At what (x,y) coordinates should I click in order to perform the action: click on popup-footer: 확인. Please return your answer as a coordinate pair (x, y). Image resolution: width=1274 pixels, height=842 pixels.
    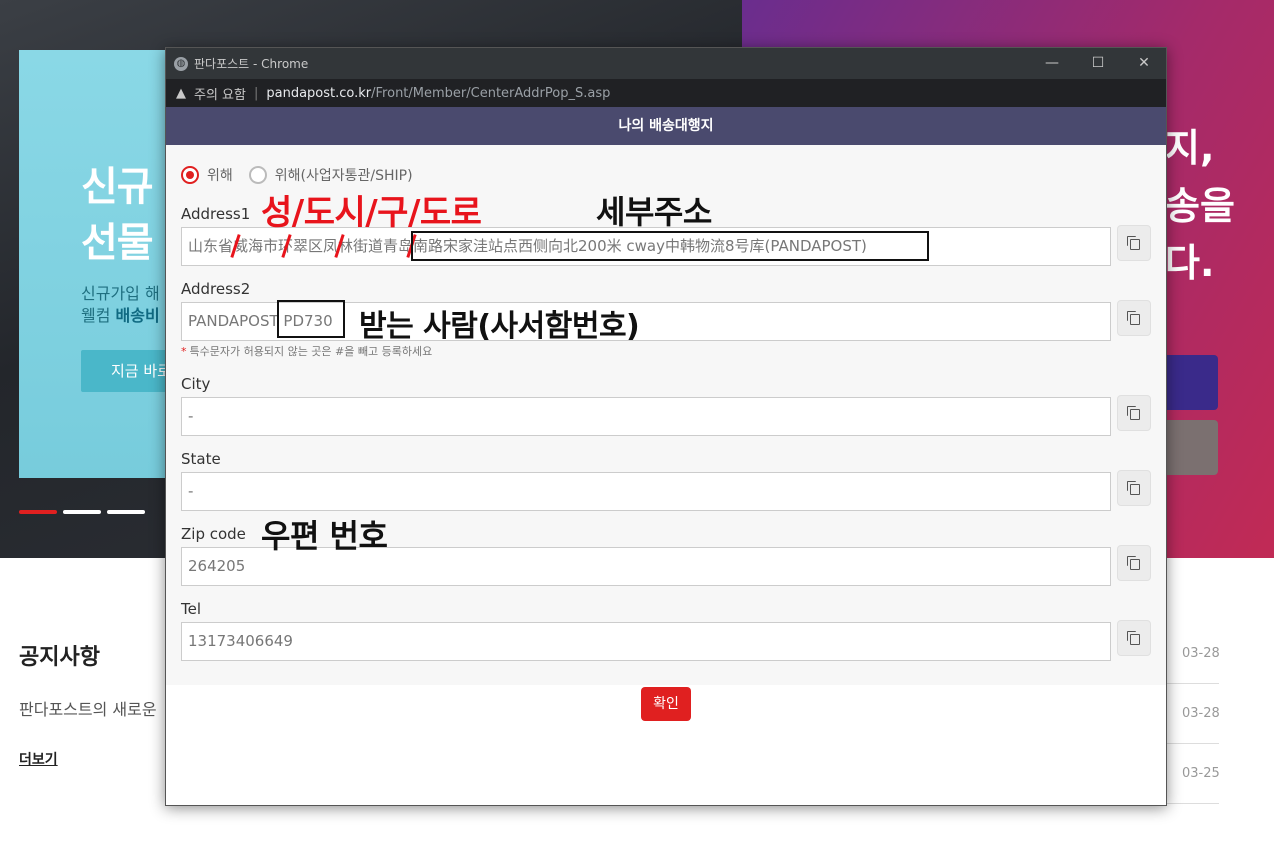
    Looking at the image, I should click on (666, 745).